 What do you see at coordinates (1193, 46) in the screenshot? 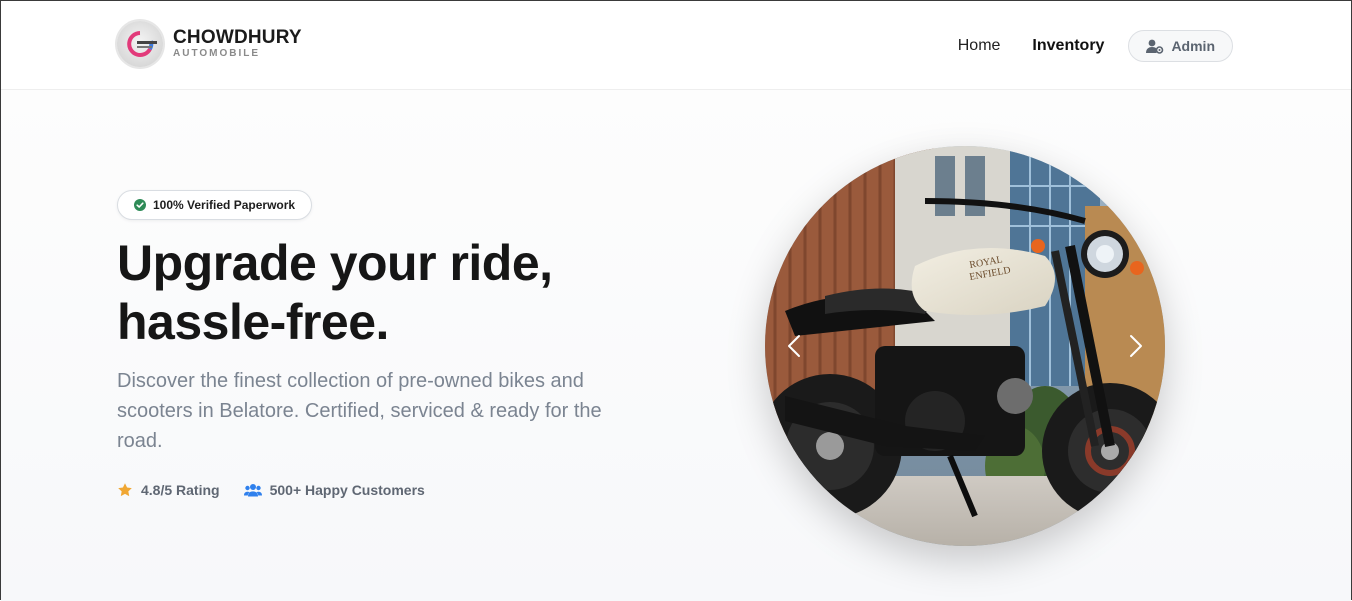
I see `admin-button-label: Admin` at bounding box center [1193, 46].